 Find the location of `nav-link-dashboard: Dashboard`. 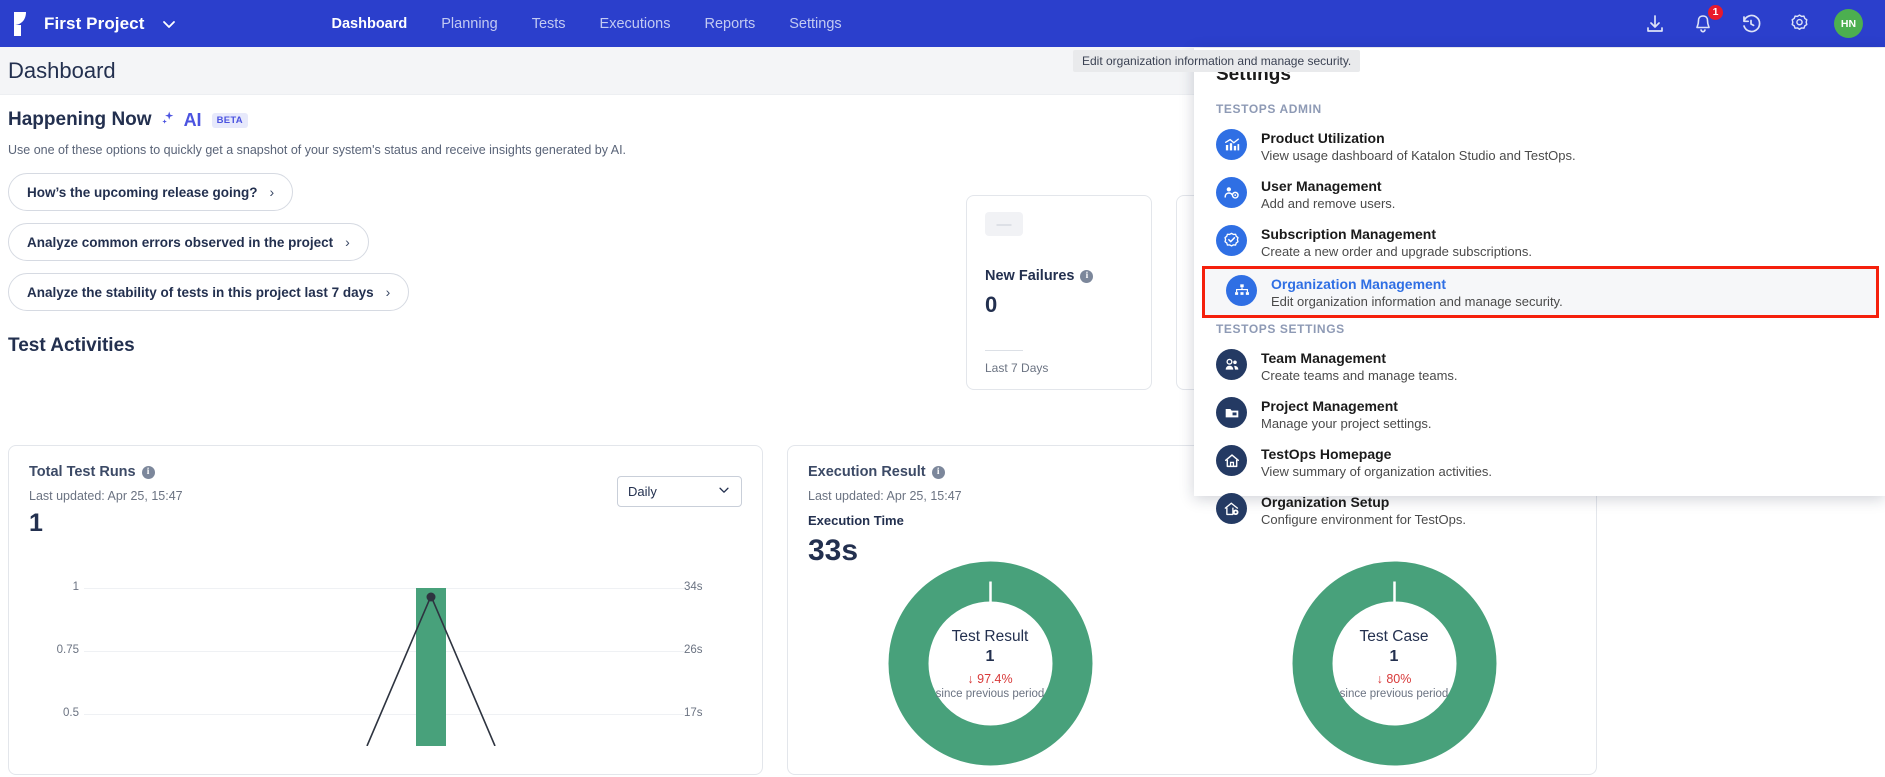

nav-link-dashboard: Dashboard is located at coordinates (370, 24).